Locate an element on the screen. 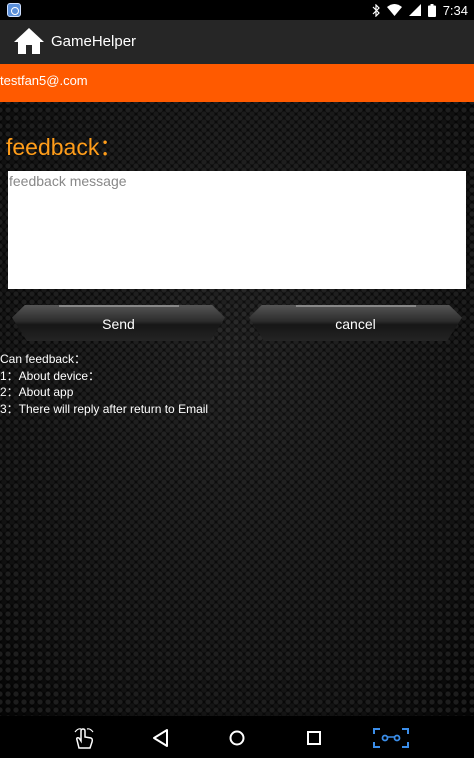 The image size is (474, 758). battery-icon is located at coordinates (431, 10).